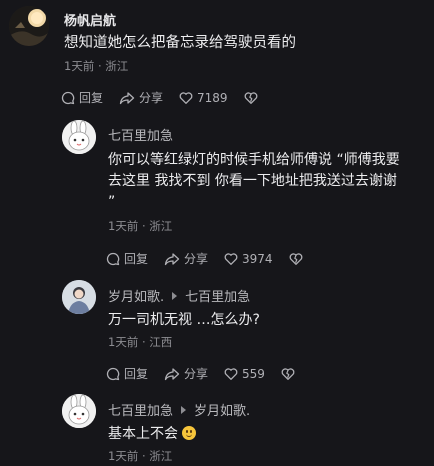 The width and height of the screenshot is (434, 466). What do you see at coordinates (212, 97) in the screenshot?
I see `like-count: 7189` at bounding box center [212, 97].